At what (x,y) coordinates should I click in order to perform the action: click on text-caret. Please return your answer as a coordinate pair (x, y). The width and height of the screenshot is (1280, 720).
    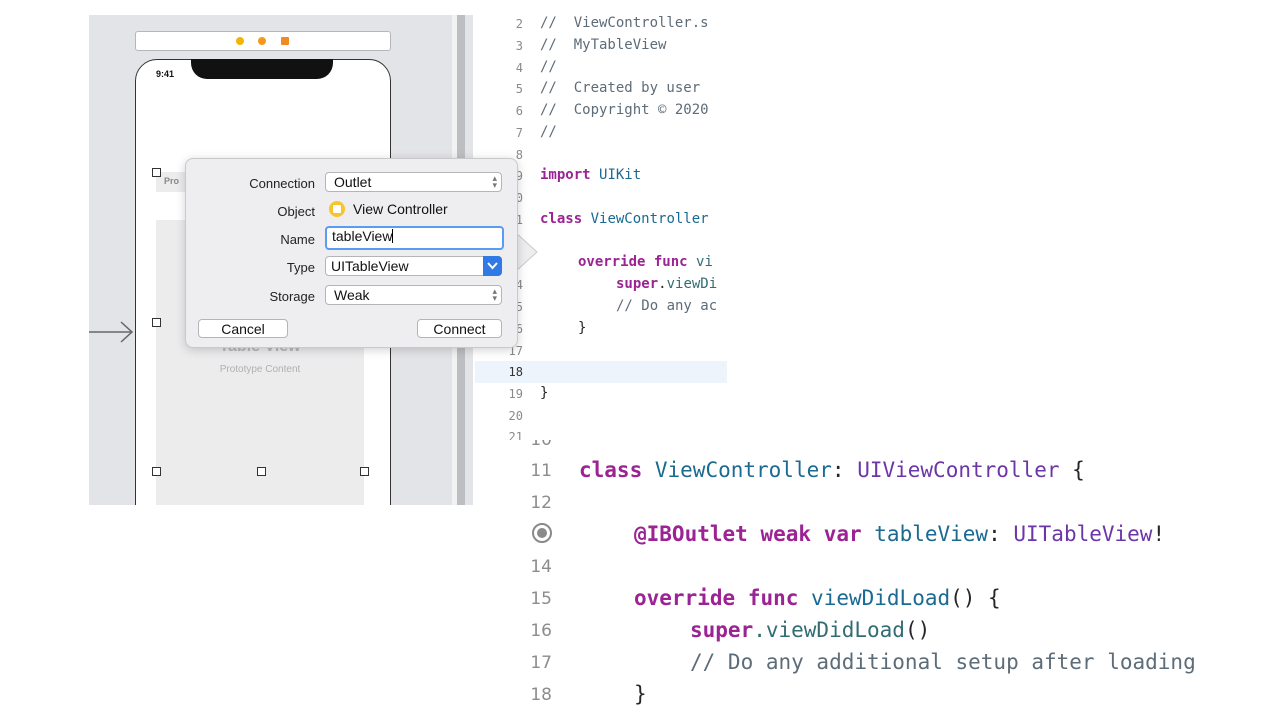
    Looking at the image, I should click on (393, 236).